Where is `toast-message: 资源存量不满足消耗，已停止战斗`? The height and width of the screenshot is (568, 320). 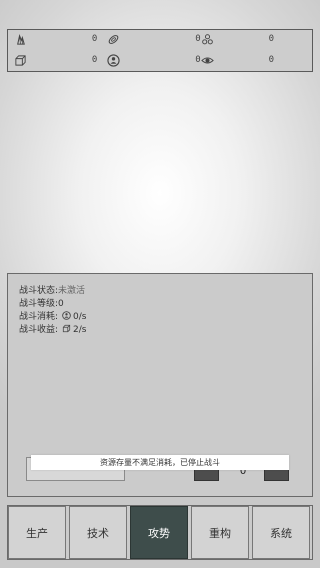
toast-message: 资源存量不满足消耗，已停止战斗 is located at coordinates (160, 462).